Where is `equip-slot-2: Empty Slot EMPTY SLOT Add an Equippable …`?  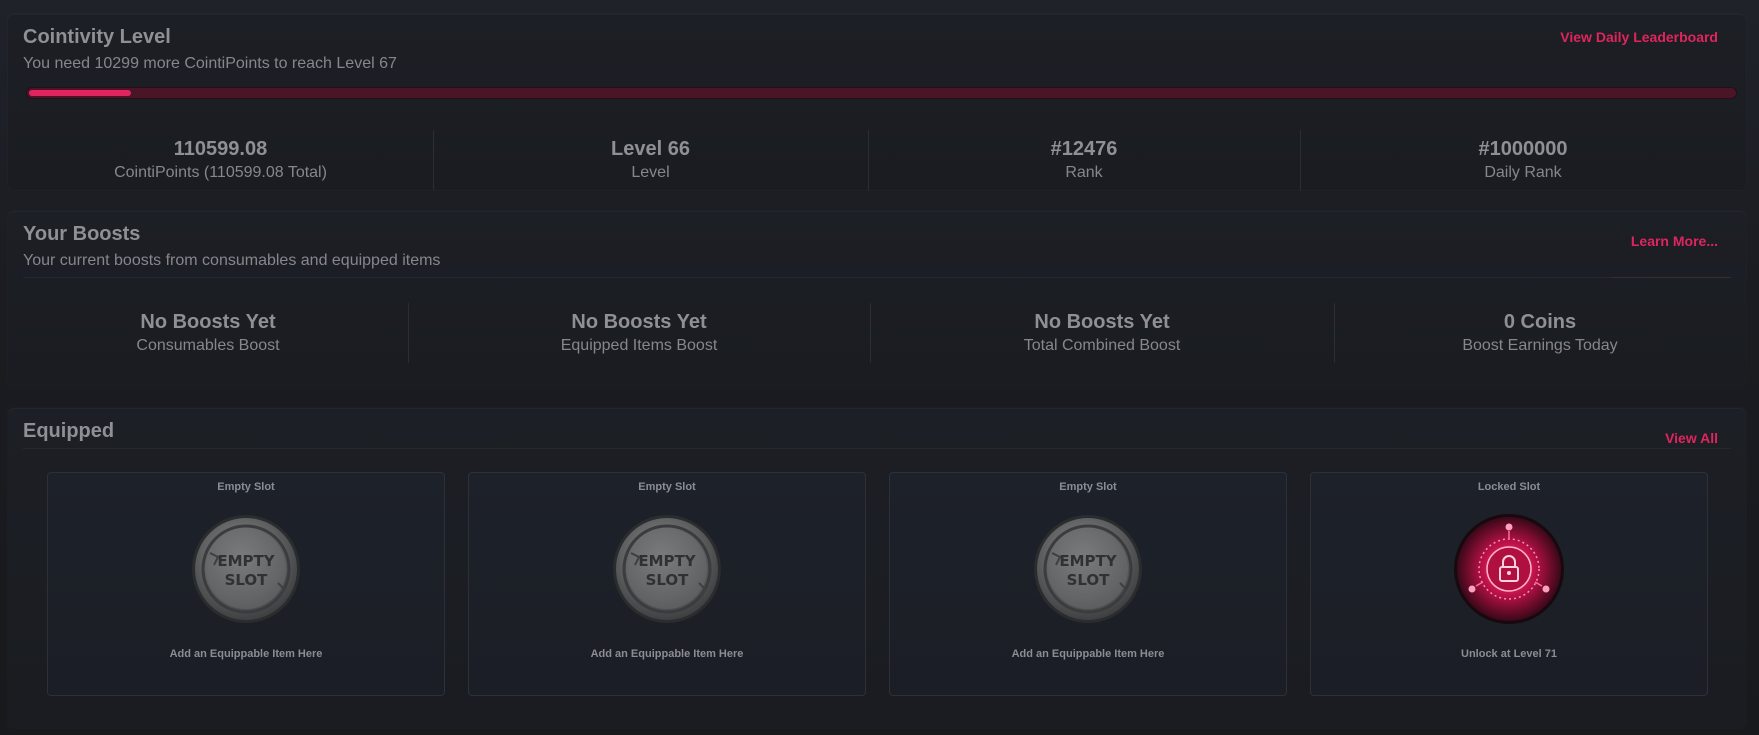 equip-slot-2: Empty Slot EMPTY SLOT Add an Equippable … is located at coordinates (667, 584).